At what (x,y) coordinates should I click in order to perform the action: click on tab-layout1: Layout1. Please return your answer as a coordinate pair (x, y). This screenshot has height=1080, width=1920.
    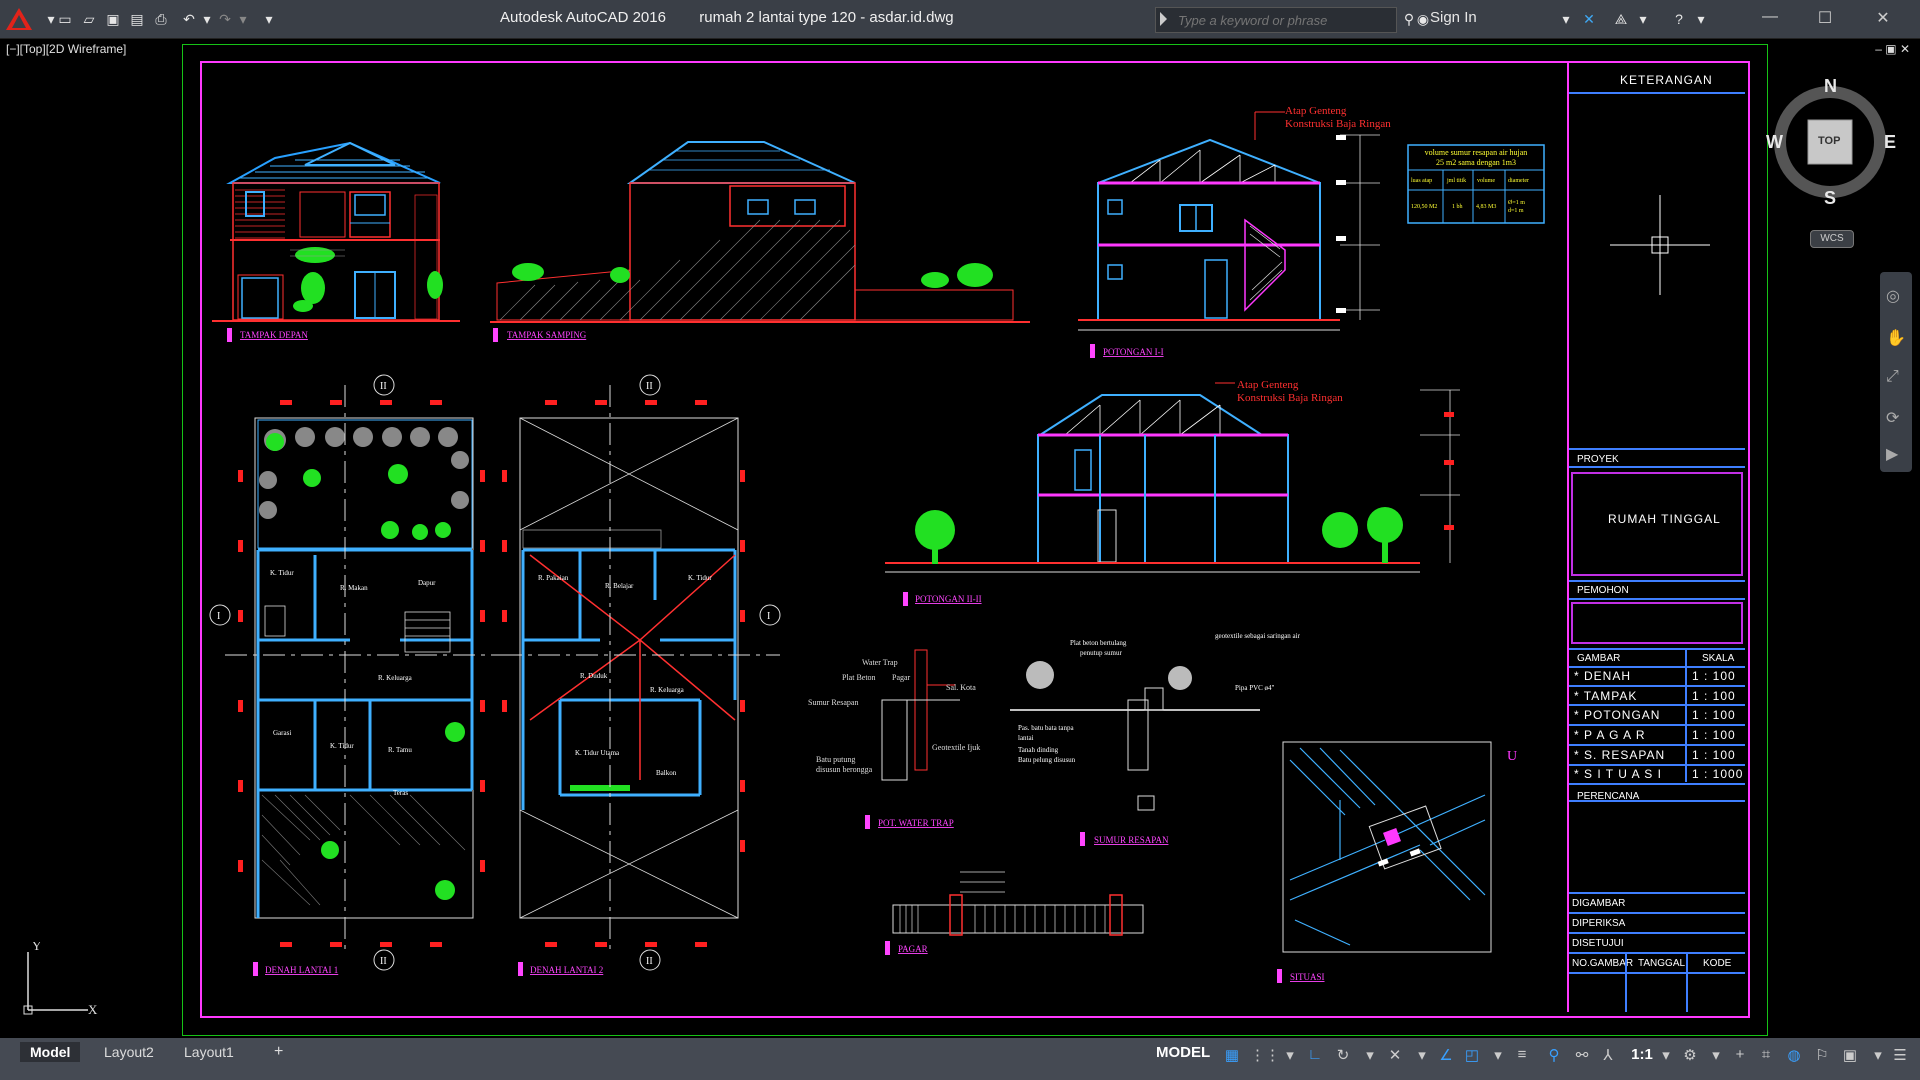
    Looking at the image, I should click on (209, 1052).